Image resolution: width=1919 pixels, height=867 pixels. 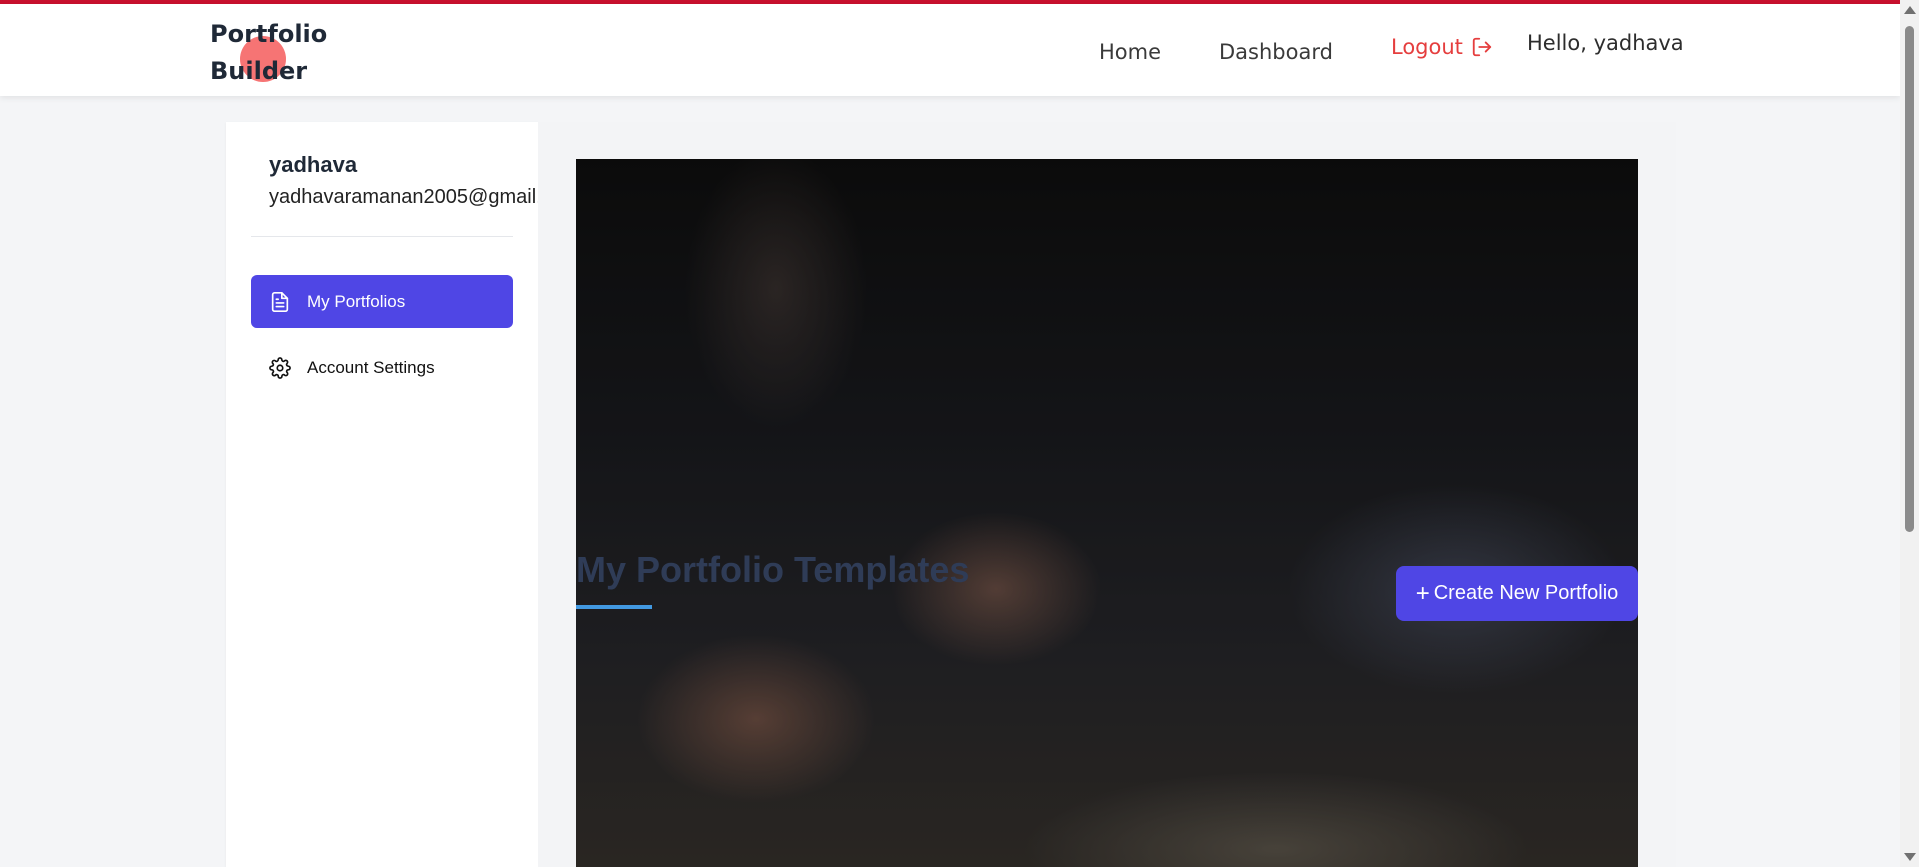 What do you see at coordinates (313, 164) in the screenshot?
I see `sidebar-user-name: yadhava` at bounding box center [313, 164].